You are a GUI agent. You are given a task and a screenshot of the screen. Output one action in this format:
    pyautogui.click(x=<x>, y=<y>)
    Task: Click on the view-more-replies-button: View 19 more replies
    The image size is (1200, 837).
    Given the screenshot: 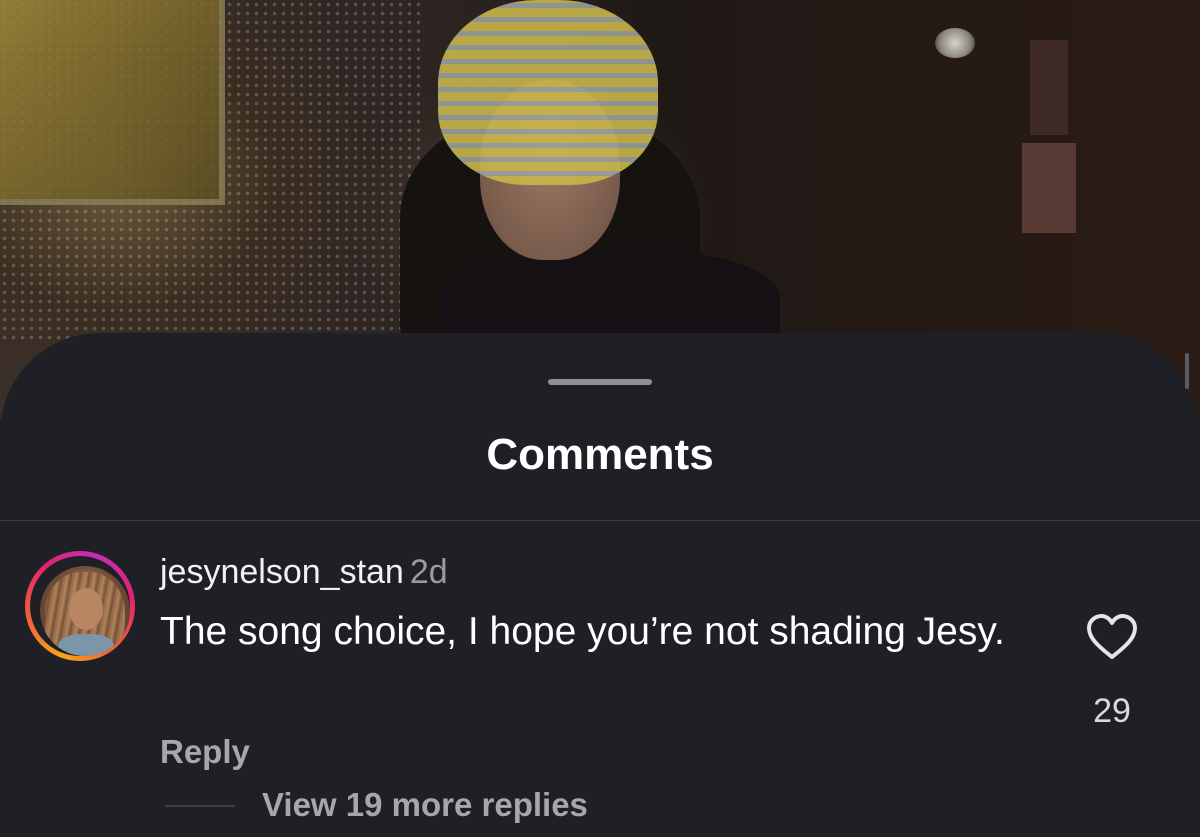 What is the action you would take?
    pyautogui.click(x=425, y=805)
    